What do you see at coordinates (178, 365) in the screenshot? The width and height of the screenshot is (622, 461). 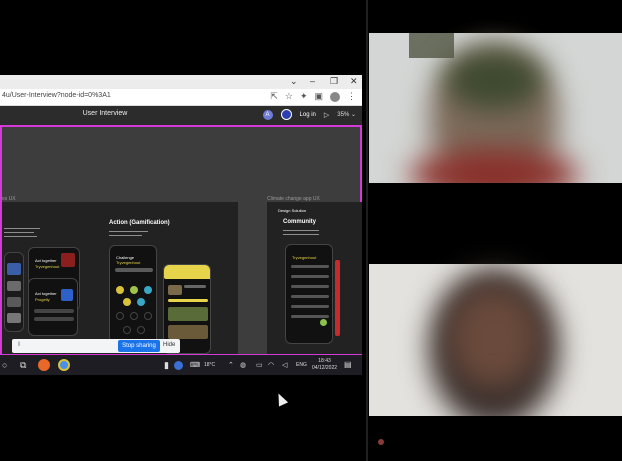 I see `weather-icon` at bounding box center [178, 365].